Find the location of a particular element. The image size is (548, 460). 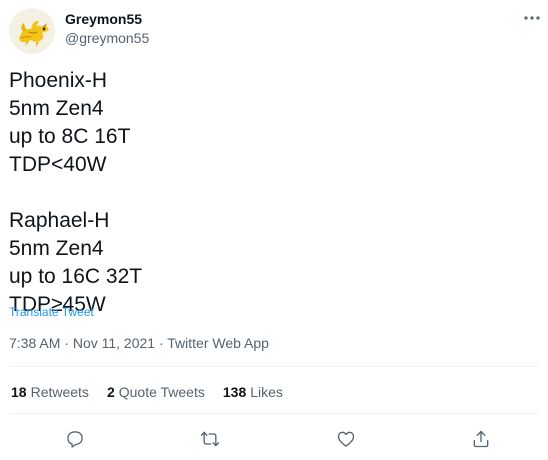

retweets-label: Retweets is located at coordinates (59, 392).